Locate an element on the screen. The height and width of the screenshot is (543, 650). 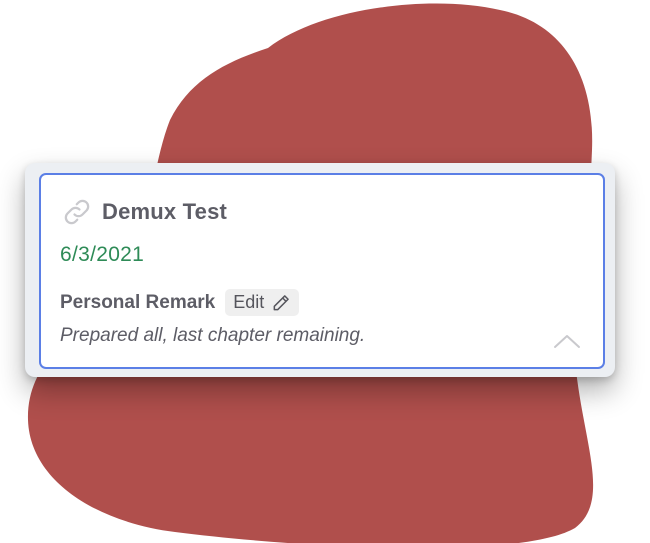
edit-button: Edit is located at coordinates (262, 302).